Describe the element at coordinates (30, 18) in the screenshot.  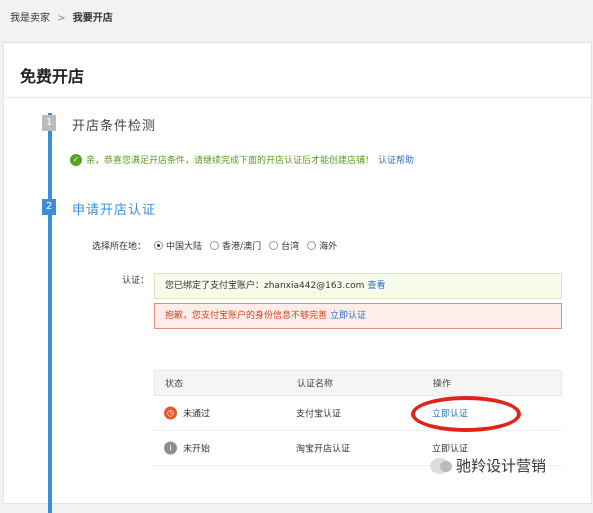
I see `breadcrumb-home: 我是卖家` at that location.